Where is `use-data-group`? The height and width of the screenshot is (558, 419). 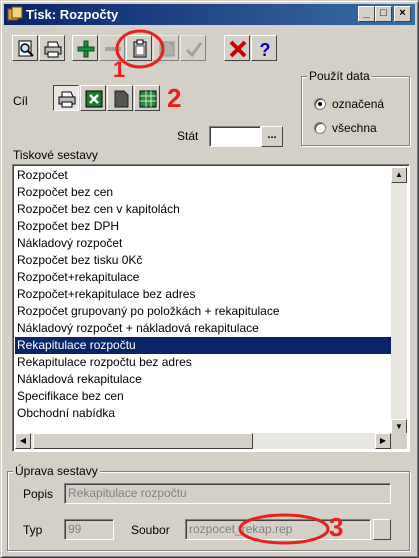 use-data-group is located at coordinates (355, 111).